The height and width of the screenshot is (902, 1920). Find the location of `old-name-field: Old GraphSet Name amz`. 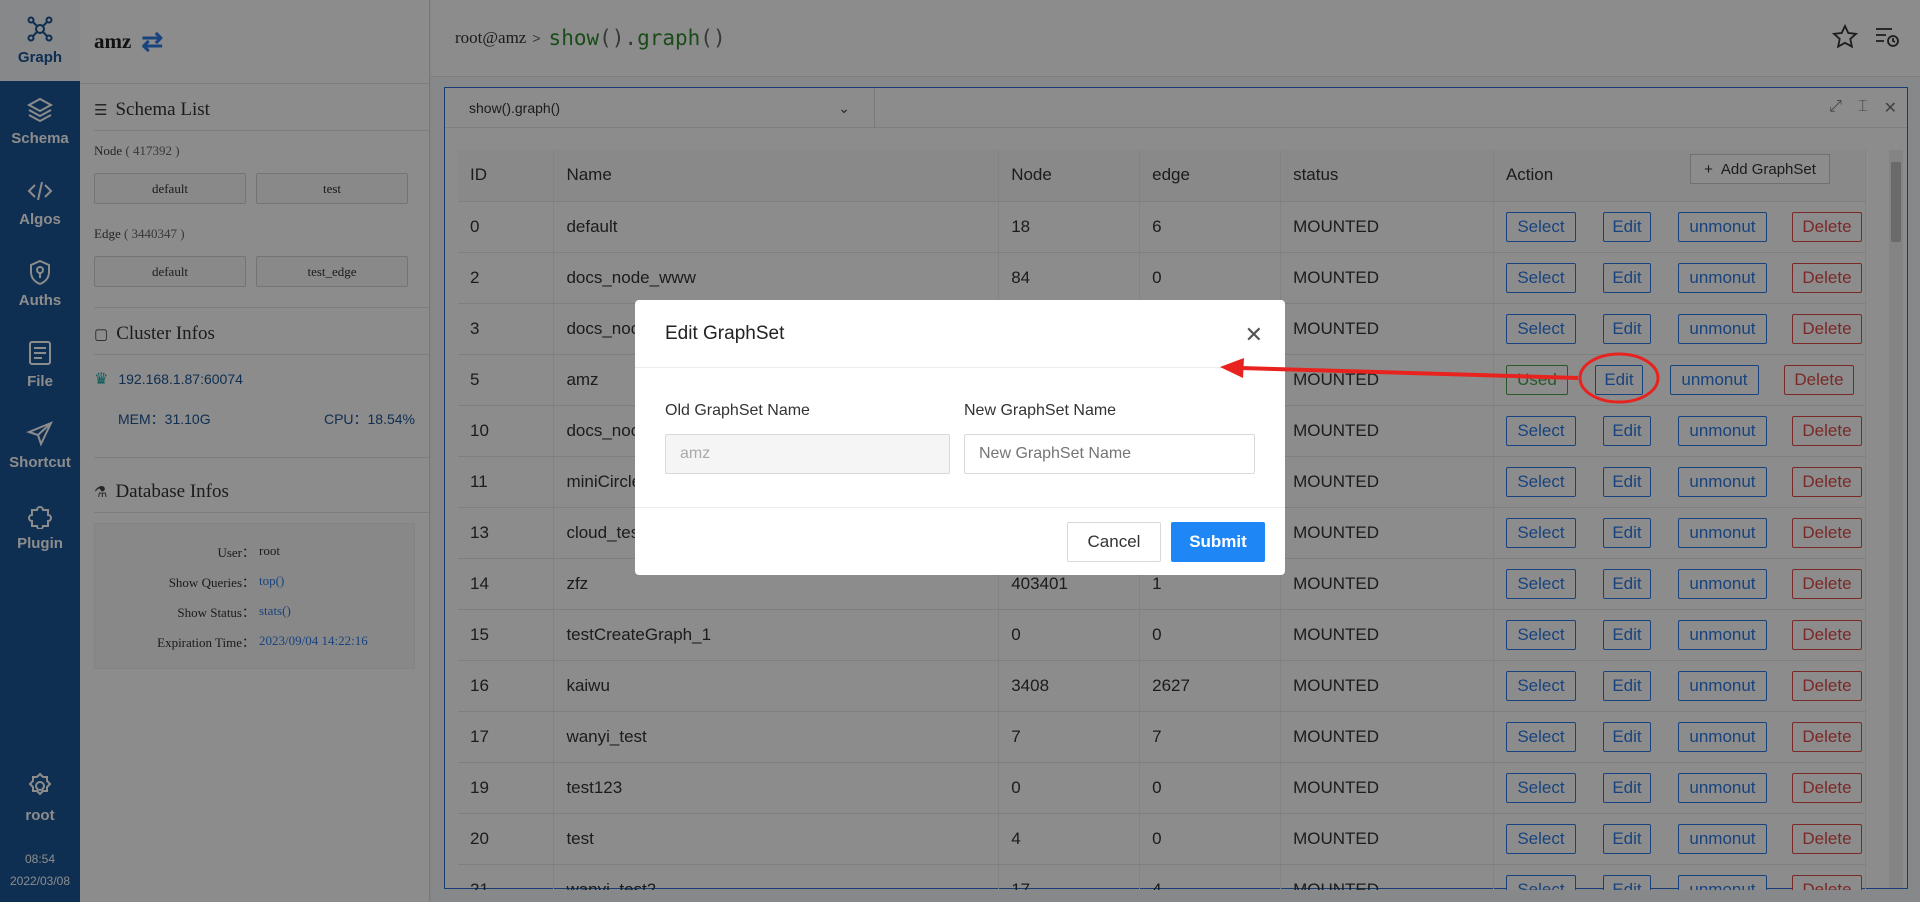

old-name-field: Old GraphSet Name amz is located at coordinates (807, 438).